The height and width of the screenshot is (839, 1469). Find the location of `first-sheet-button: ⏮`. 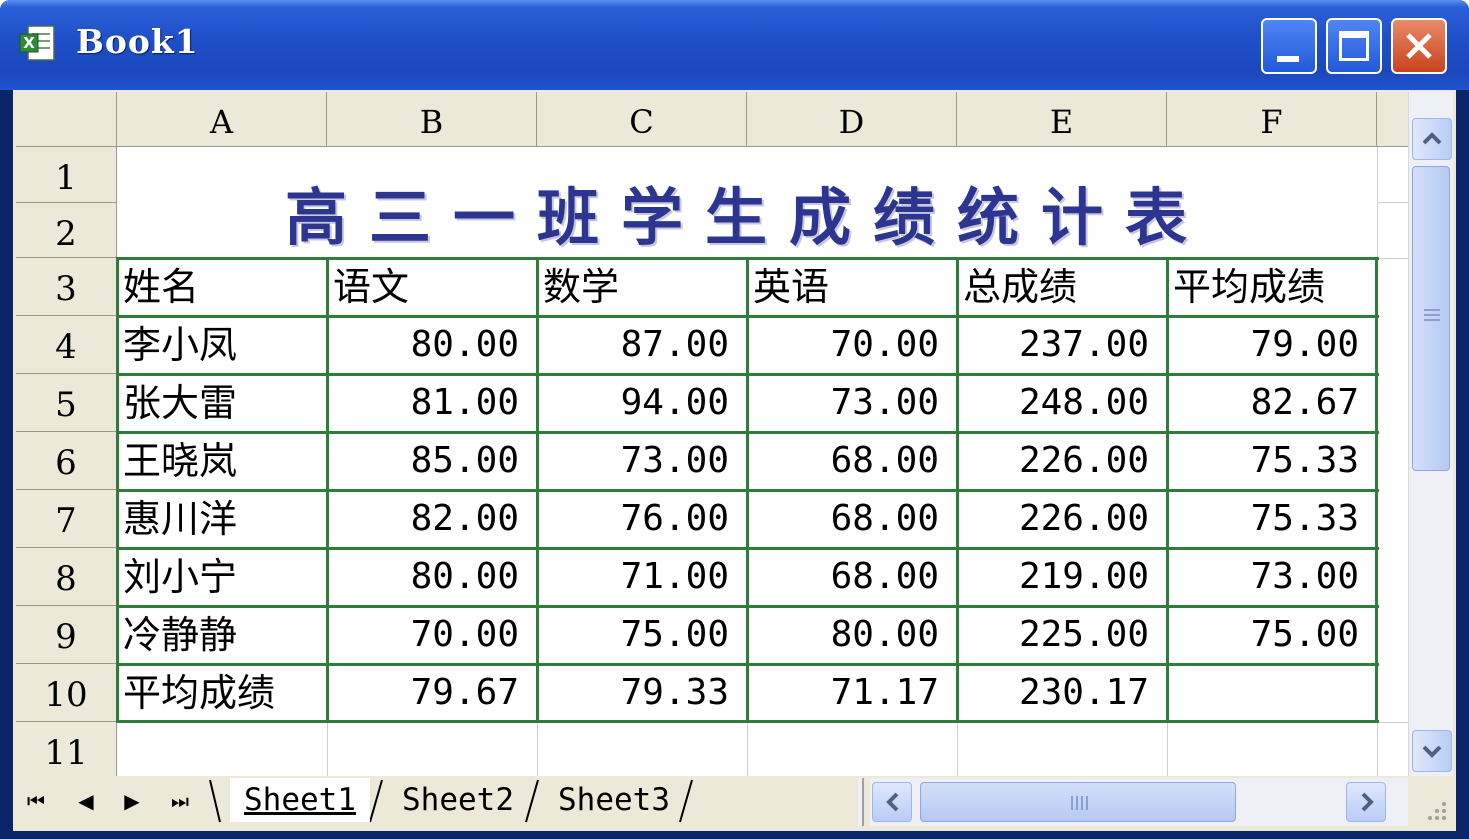

first-sheet-button: ⏮ is located at coordinates (36, 801).